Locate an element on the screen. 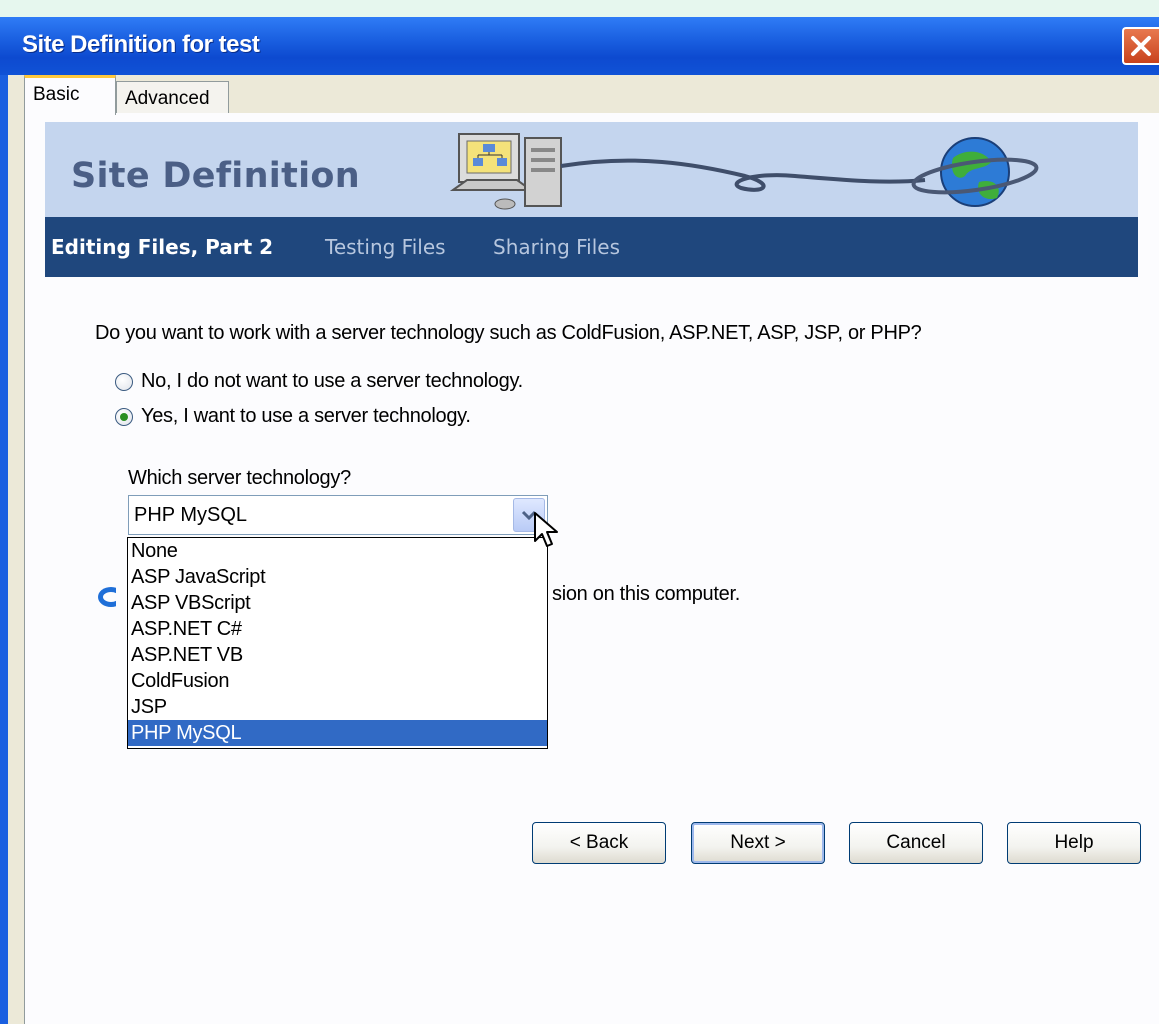  radio-no-server-tech is located at coordinates (124, 382).